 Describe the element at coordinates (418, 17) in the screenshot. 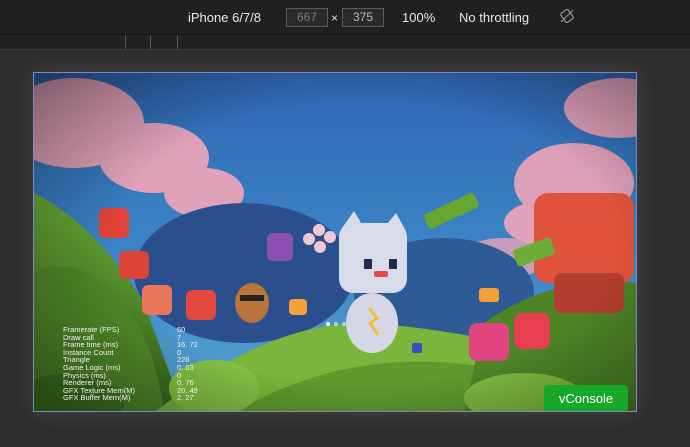

I see `zoom-select: 100%` at that location.